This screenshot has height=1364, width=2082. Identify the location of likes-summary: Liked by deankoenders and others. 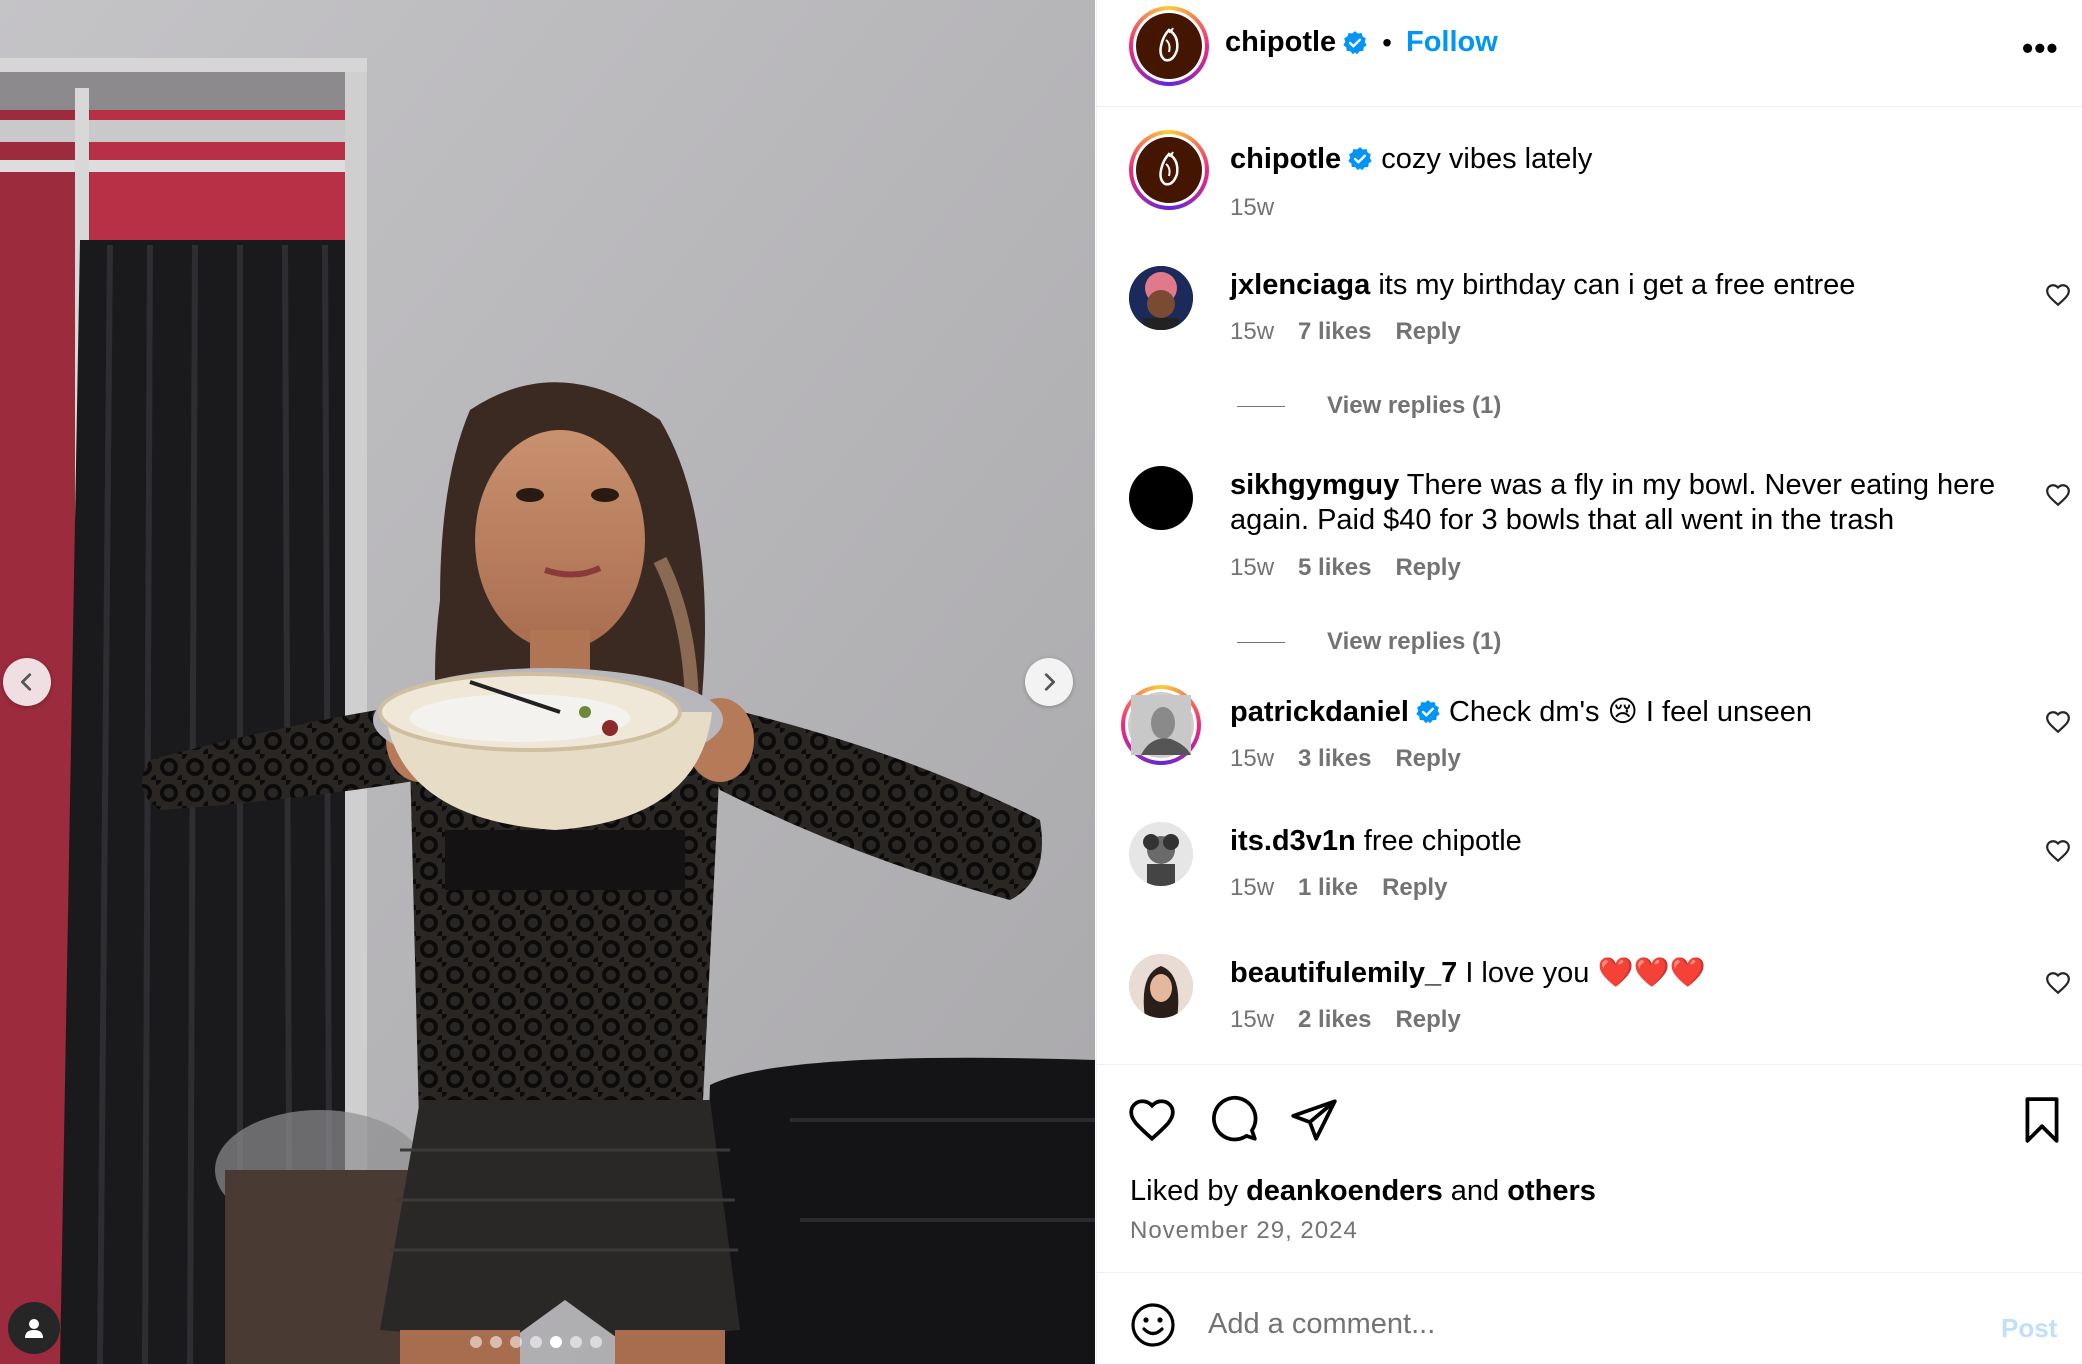
(1363, 1191).